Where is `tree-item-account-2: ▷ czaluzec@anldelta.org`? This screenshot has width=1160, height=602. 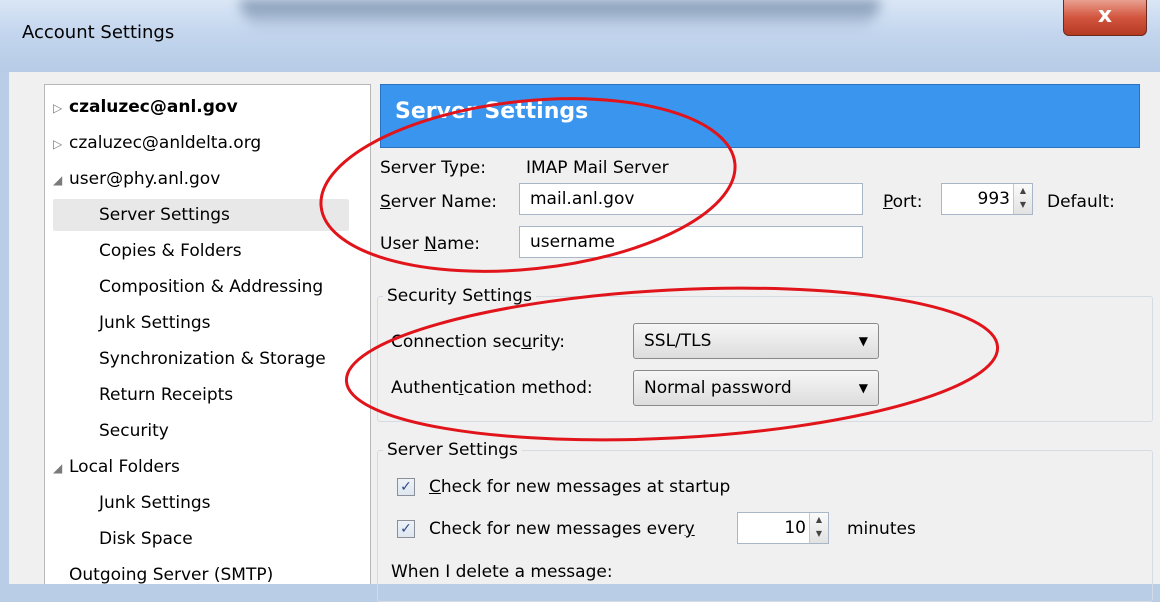
tree-item-account-2: ▷ czaluzec@anldelta.org is located at coordinates (157, 143).